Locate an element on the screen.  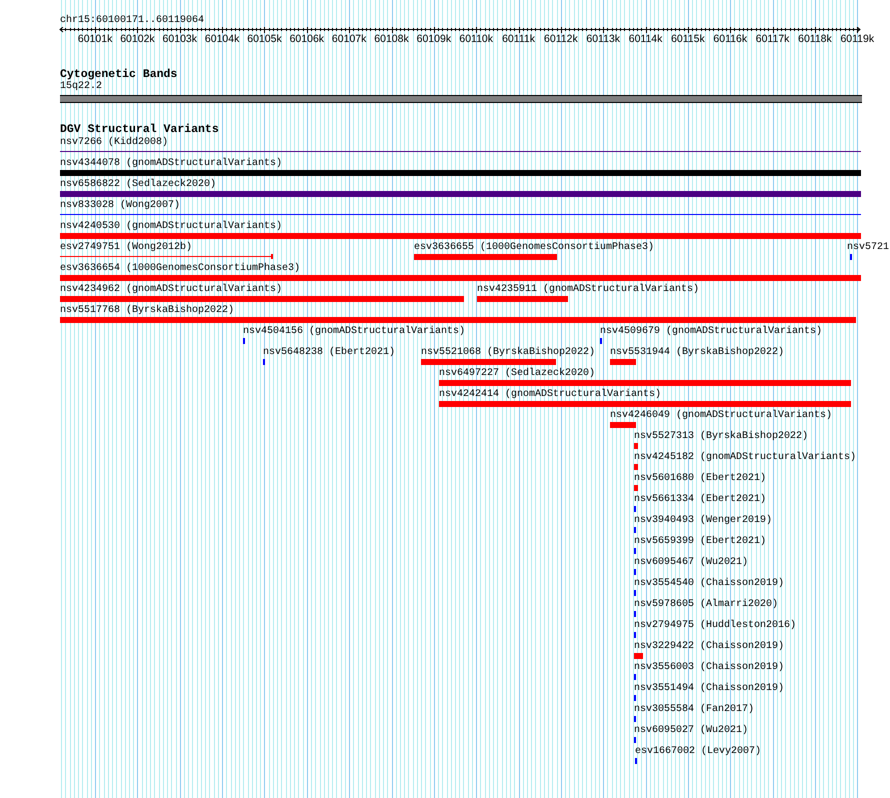
track-title: DGV Structural Variants is located at coordinates (139, 130).